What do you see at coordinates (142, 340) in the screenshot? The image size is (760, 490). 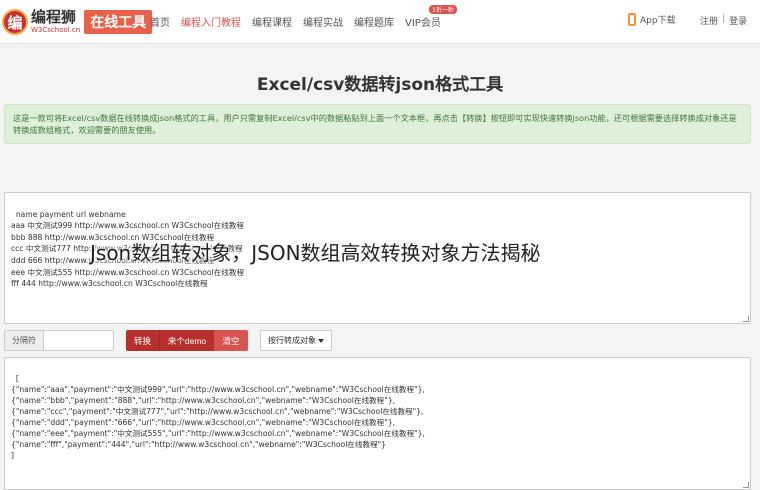 I see `convert-button: 转换` at bounding box center [142, 340].